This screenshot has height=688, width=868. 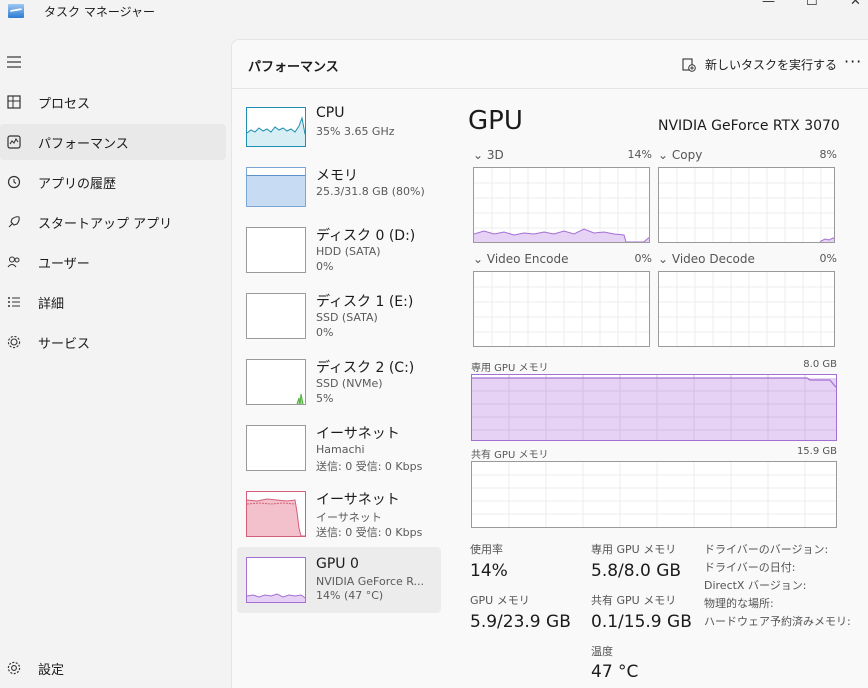 I want to click on nav-item-performance: パフォーマンス, so click(x=113, y=142).